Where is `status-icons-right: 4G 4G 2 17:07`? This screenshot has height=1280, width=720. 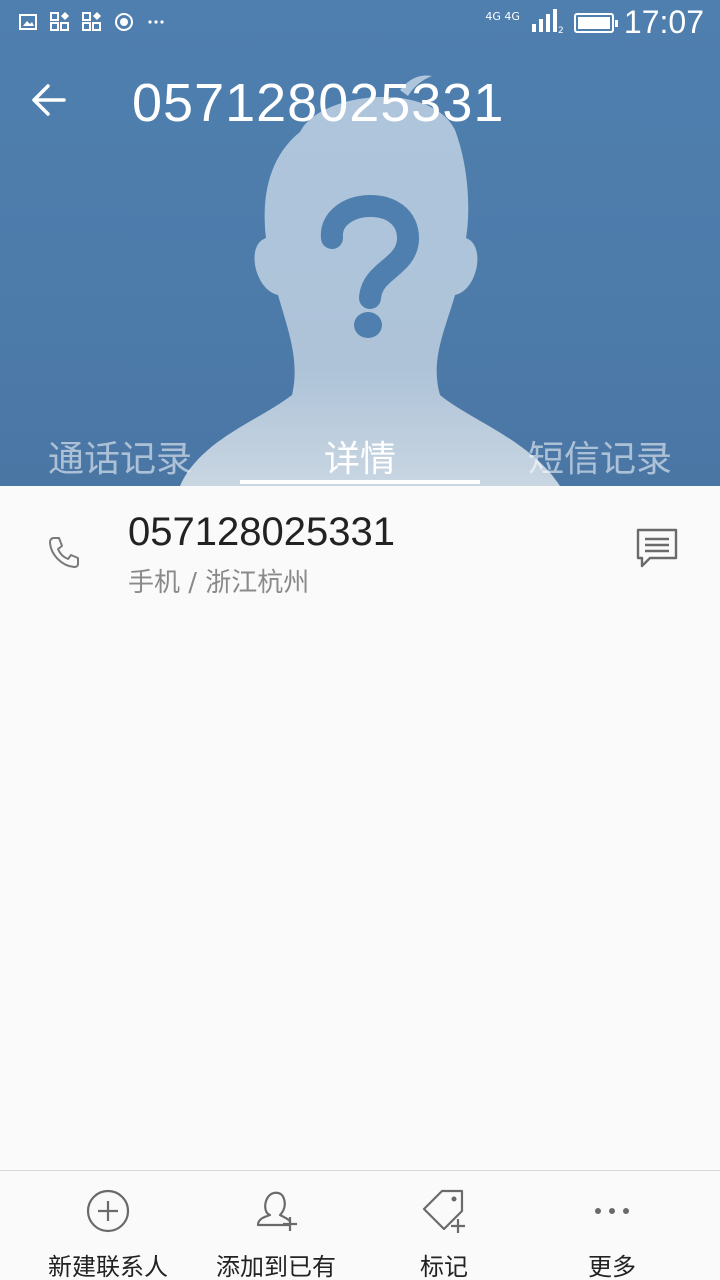 status-icons-right: 4G 4G 2 17:07 is located at coordinates (594, 22).